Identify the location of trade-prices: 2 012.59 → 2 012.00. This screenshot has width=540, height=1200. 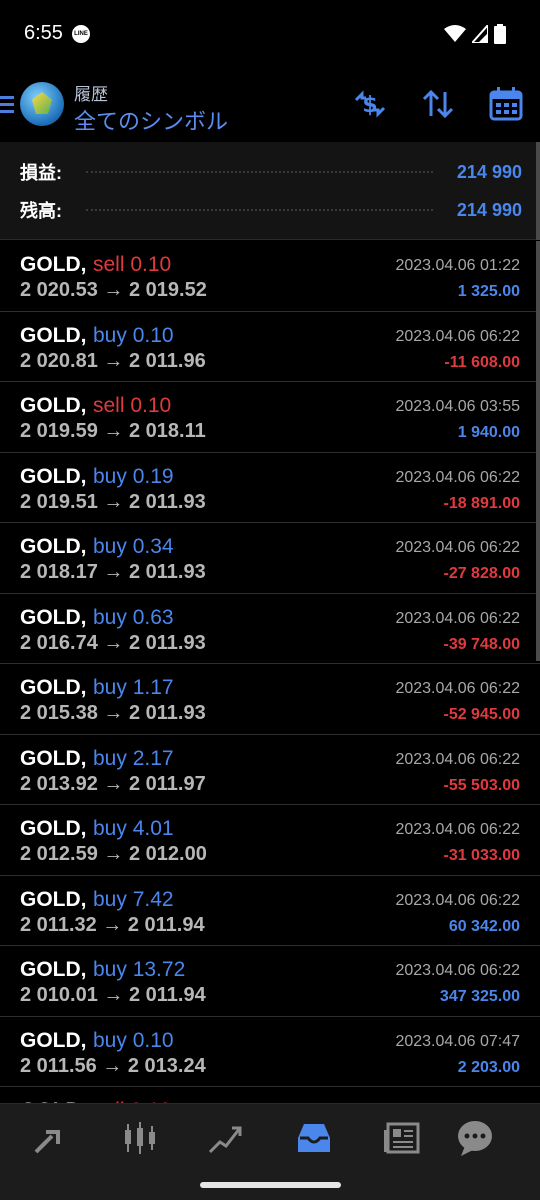
(113, 854).